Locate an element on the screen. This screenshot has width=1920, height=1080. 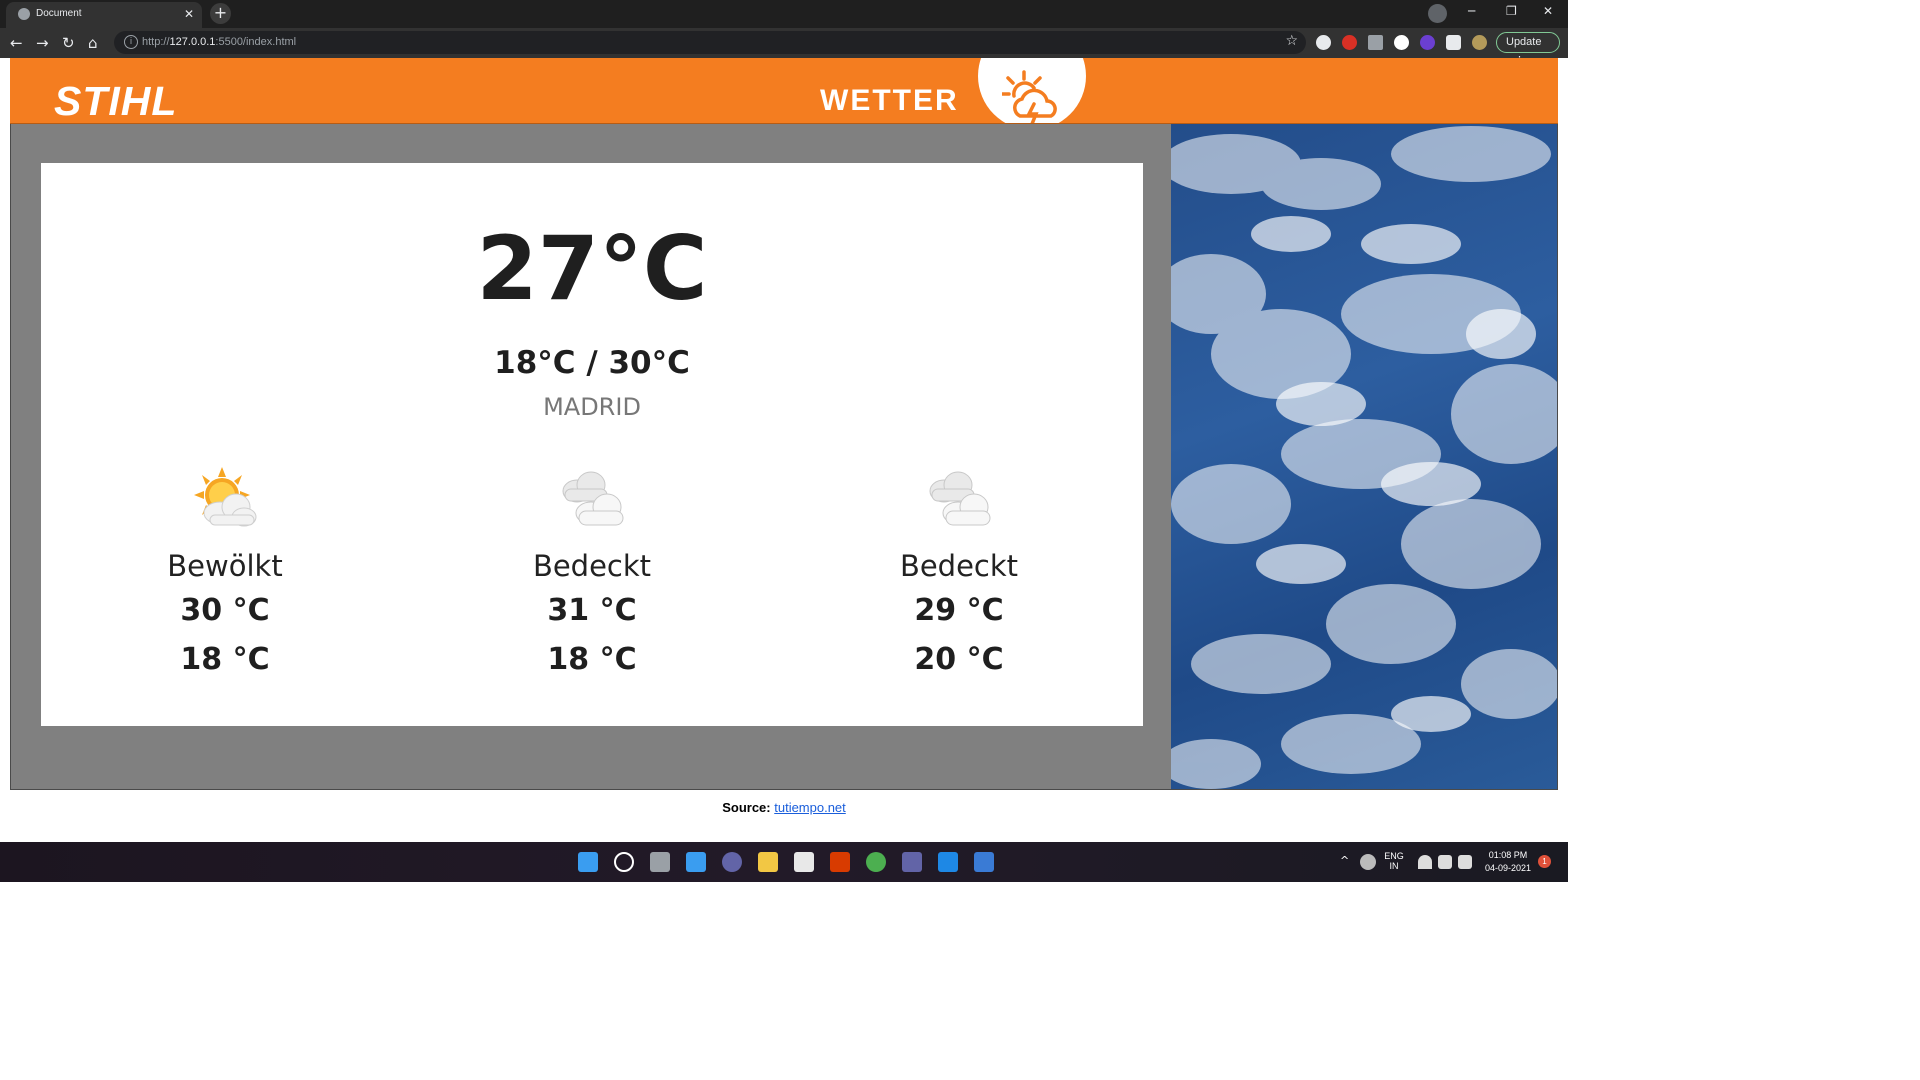
home-icon: ⌂ is located at coordinates (93, 43).